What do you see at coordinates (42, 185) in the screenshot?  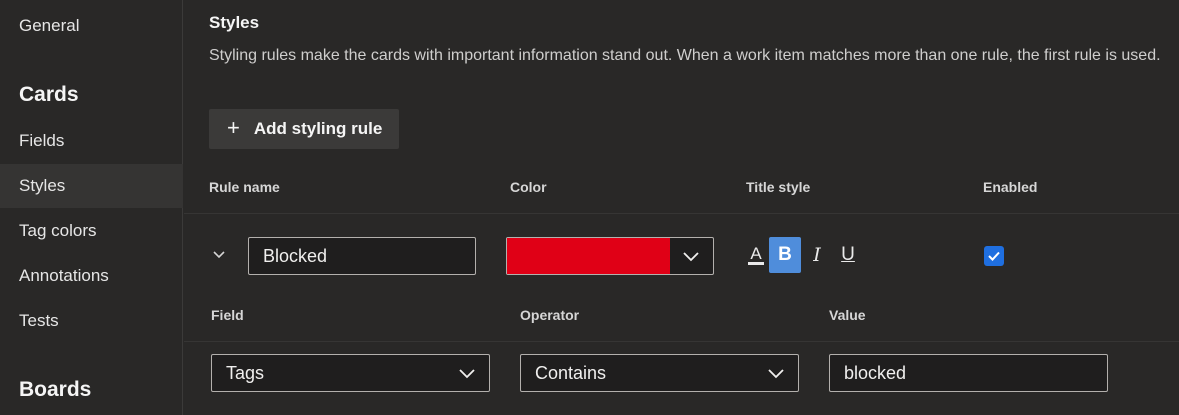 I see `sidebar-item-label: Styles` at bounding box center [42, 185].